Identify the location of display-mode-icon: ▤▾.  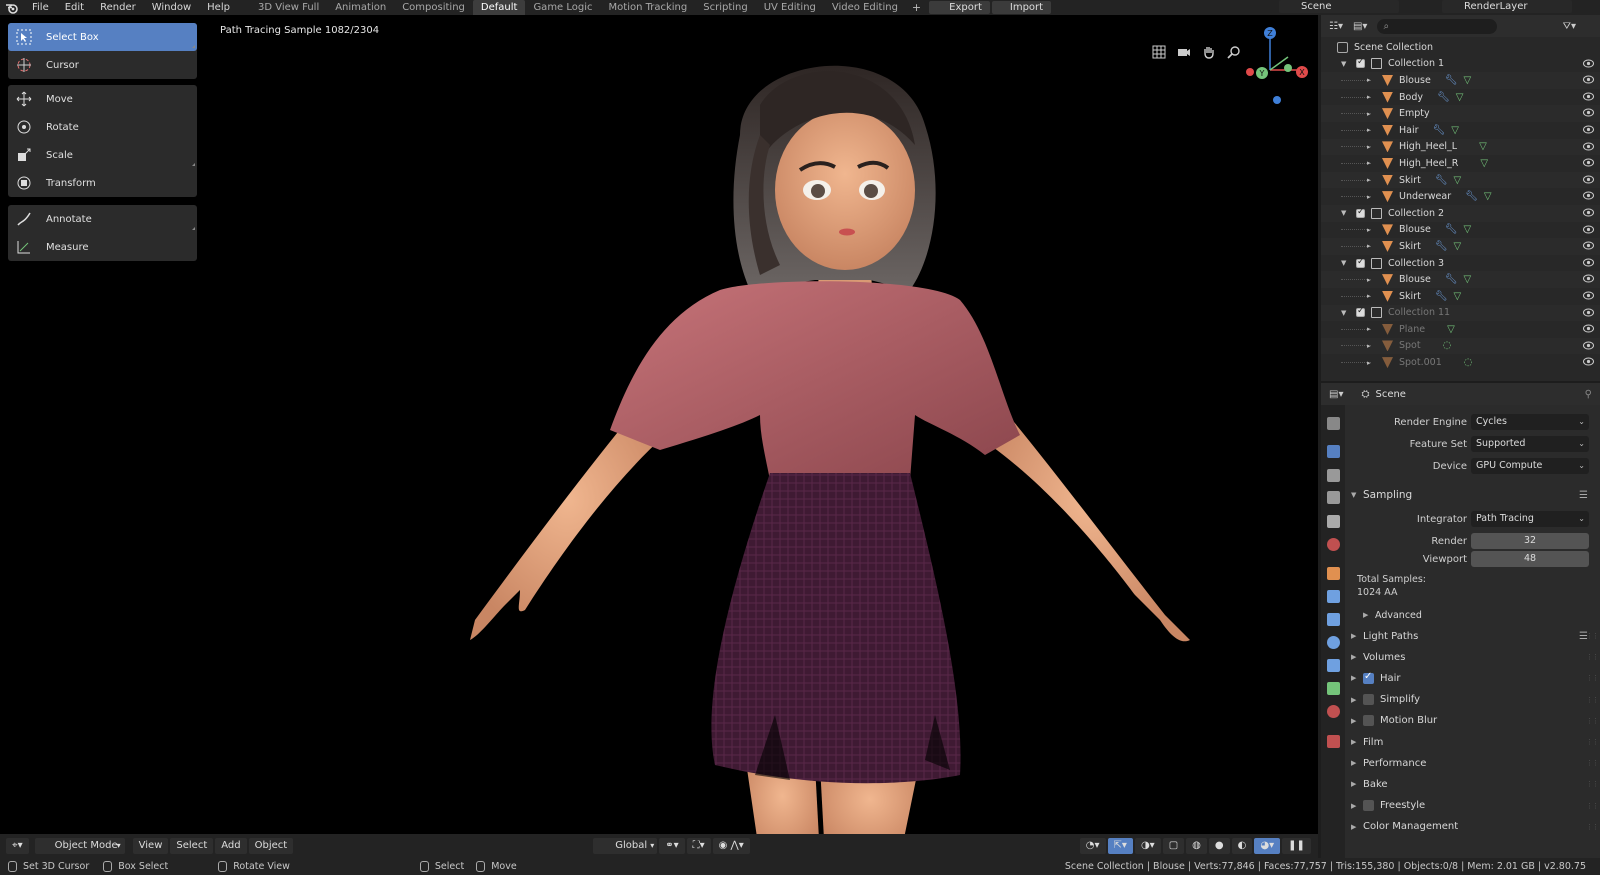
(1360, 26).